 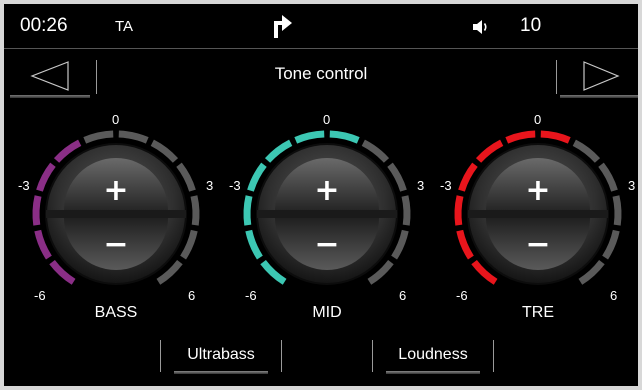 I want to click on bass-scale-left: -3, so click(x=24, y=185).